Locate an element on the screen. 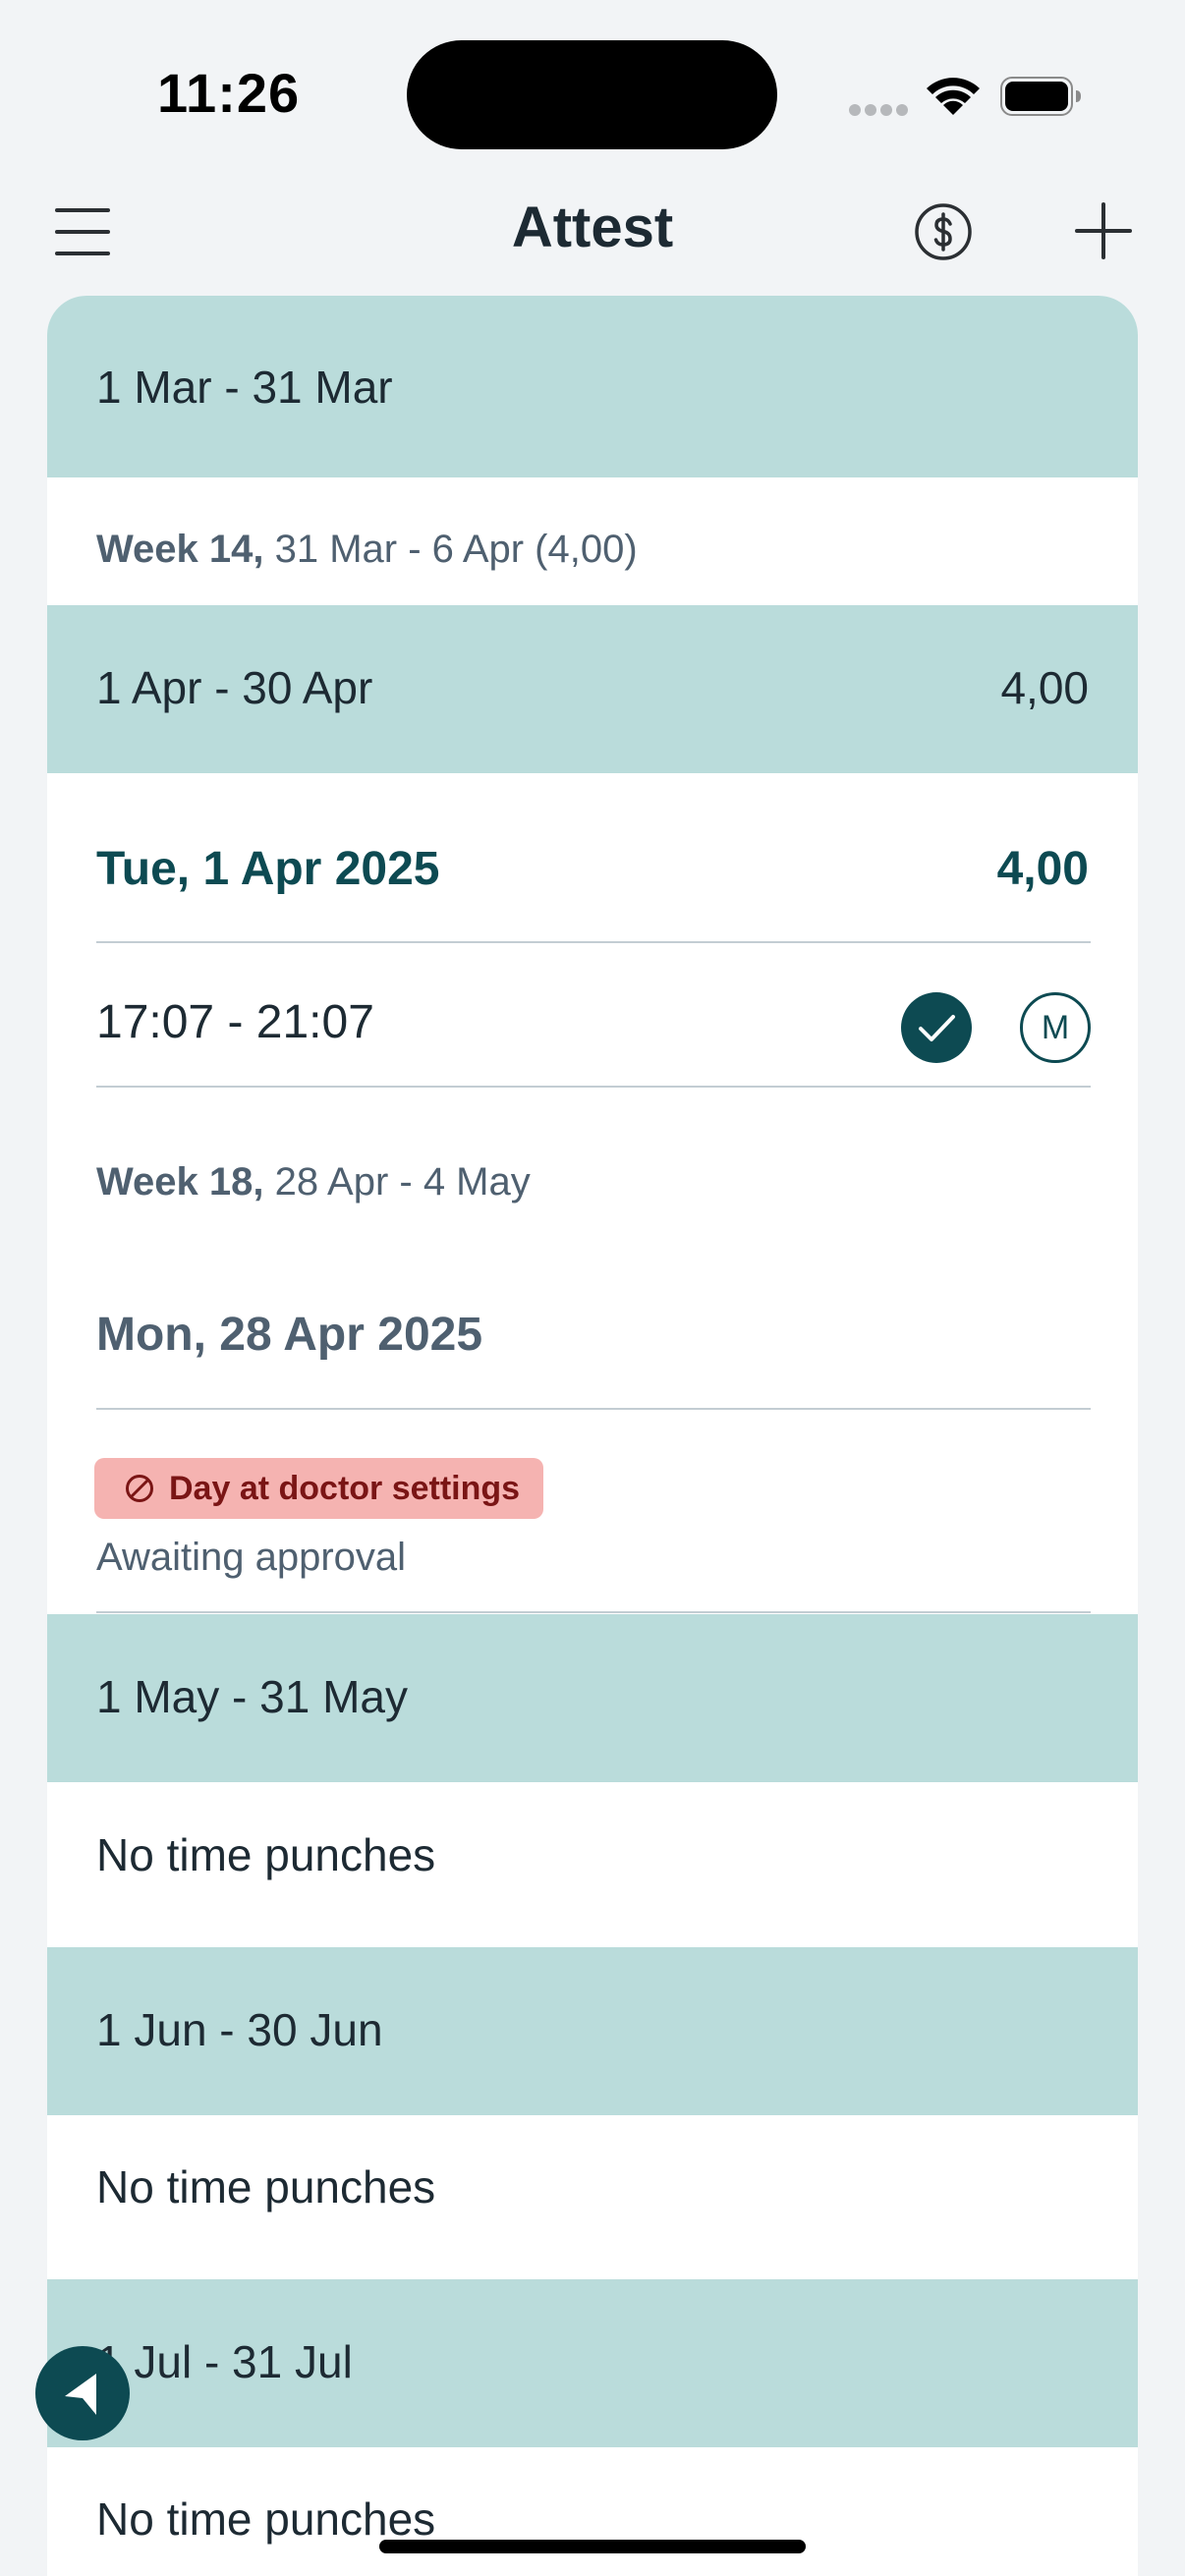  navigate-button is located at coordinates (83, 2393).